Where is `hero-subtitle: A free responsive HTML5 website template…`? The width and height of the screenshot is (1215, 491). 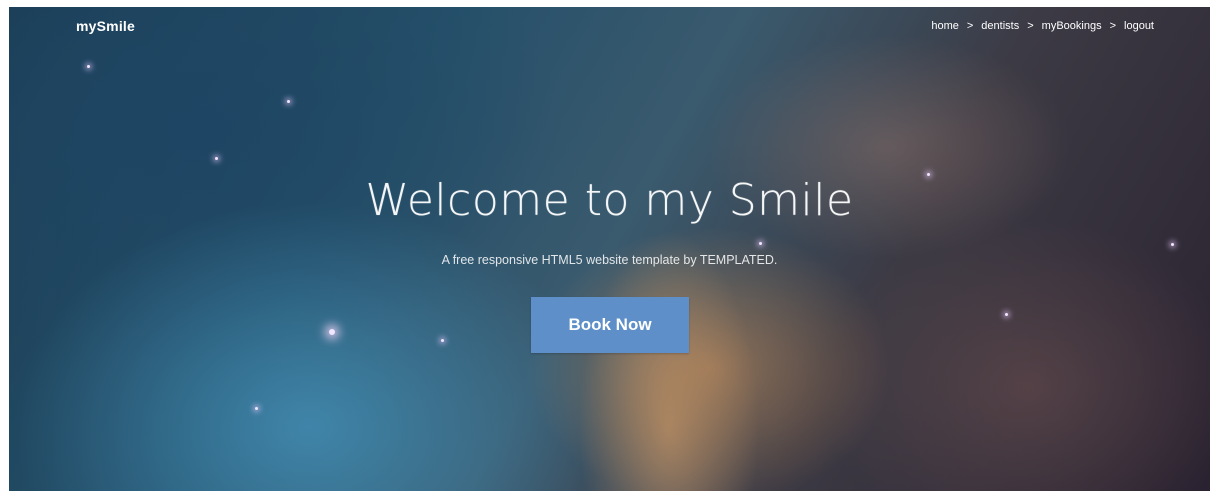
hero-subtitle: A free responsive HTML5 website template… is located at coordinates (609, 260).